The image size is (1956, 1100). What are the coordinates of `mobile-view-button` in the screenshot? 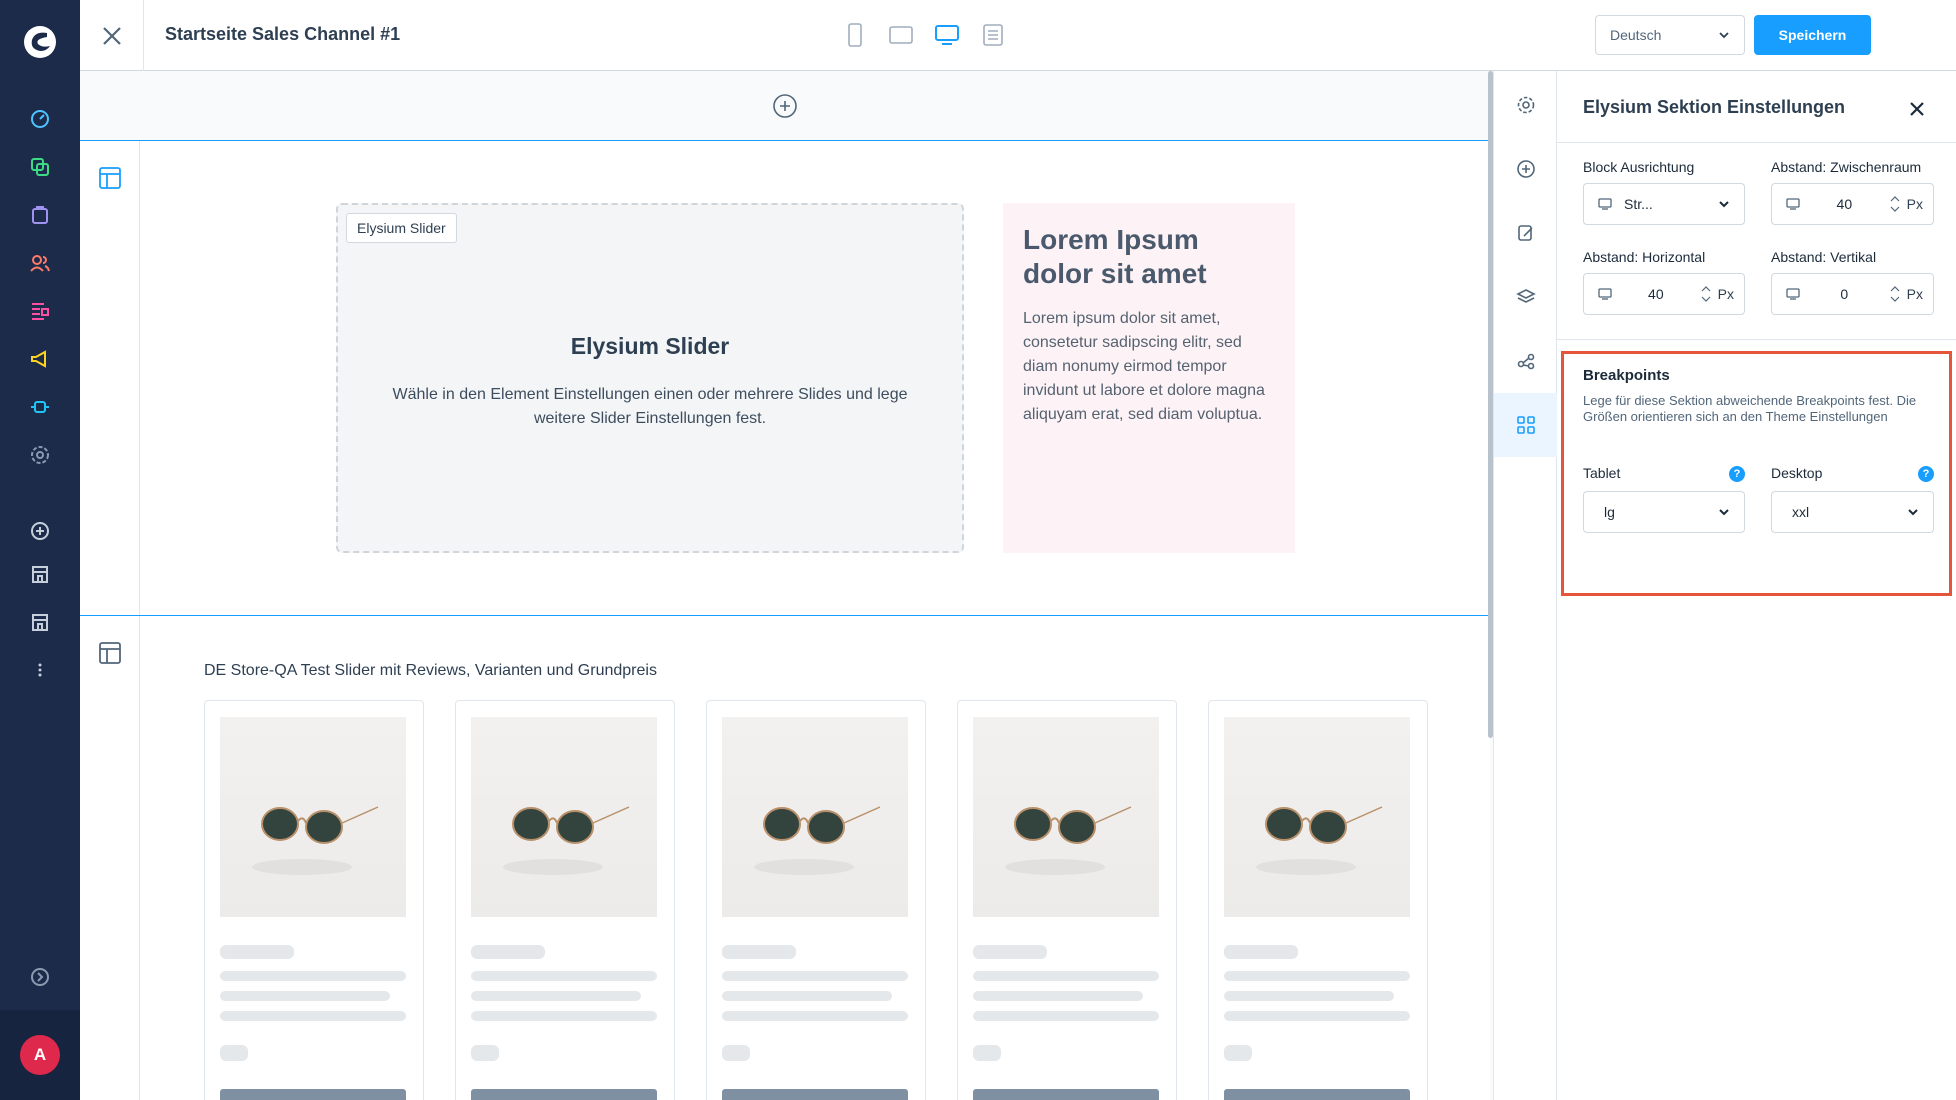 It's located at (855, 35).